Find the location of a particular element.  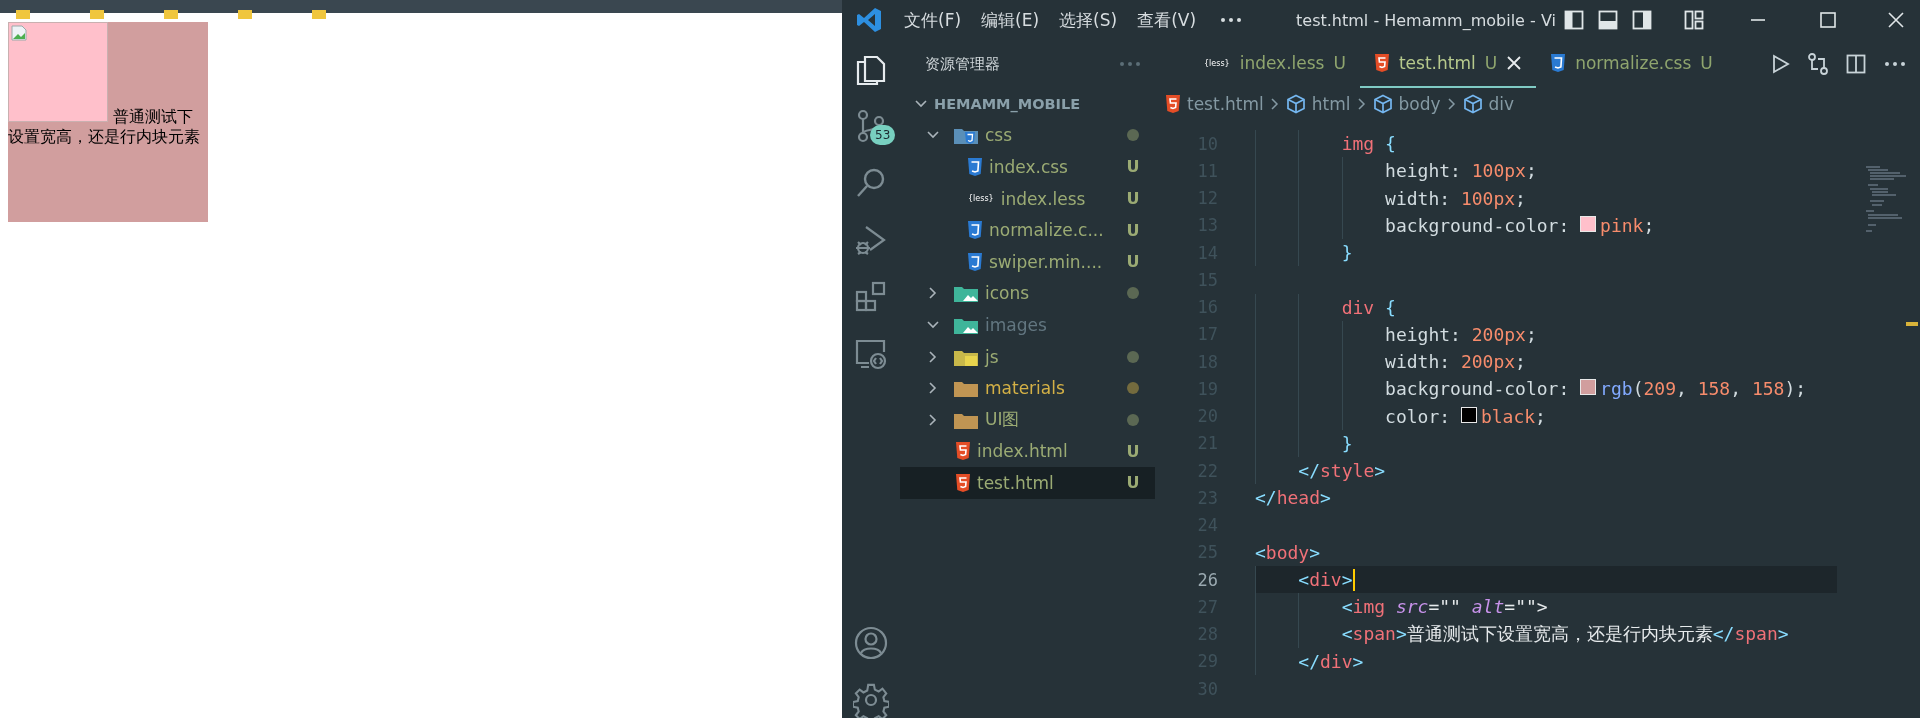

explorer-title: 资源管理器 is located at coordinates (962, 64).